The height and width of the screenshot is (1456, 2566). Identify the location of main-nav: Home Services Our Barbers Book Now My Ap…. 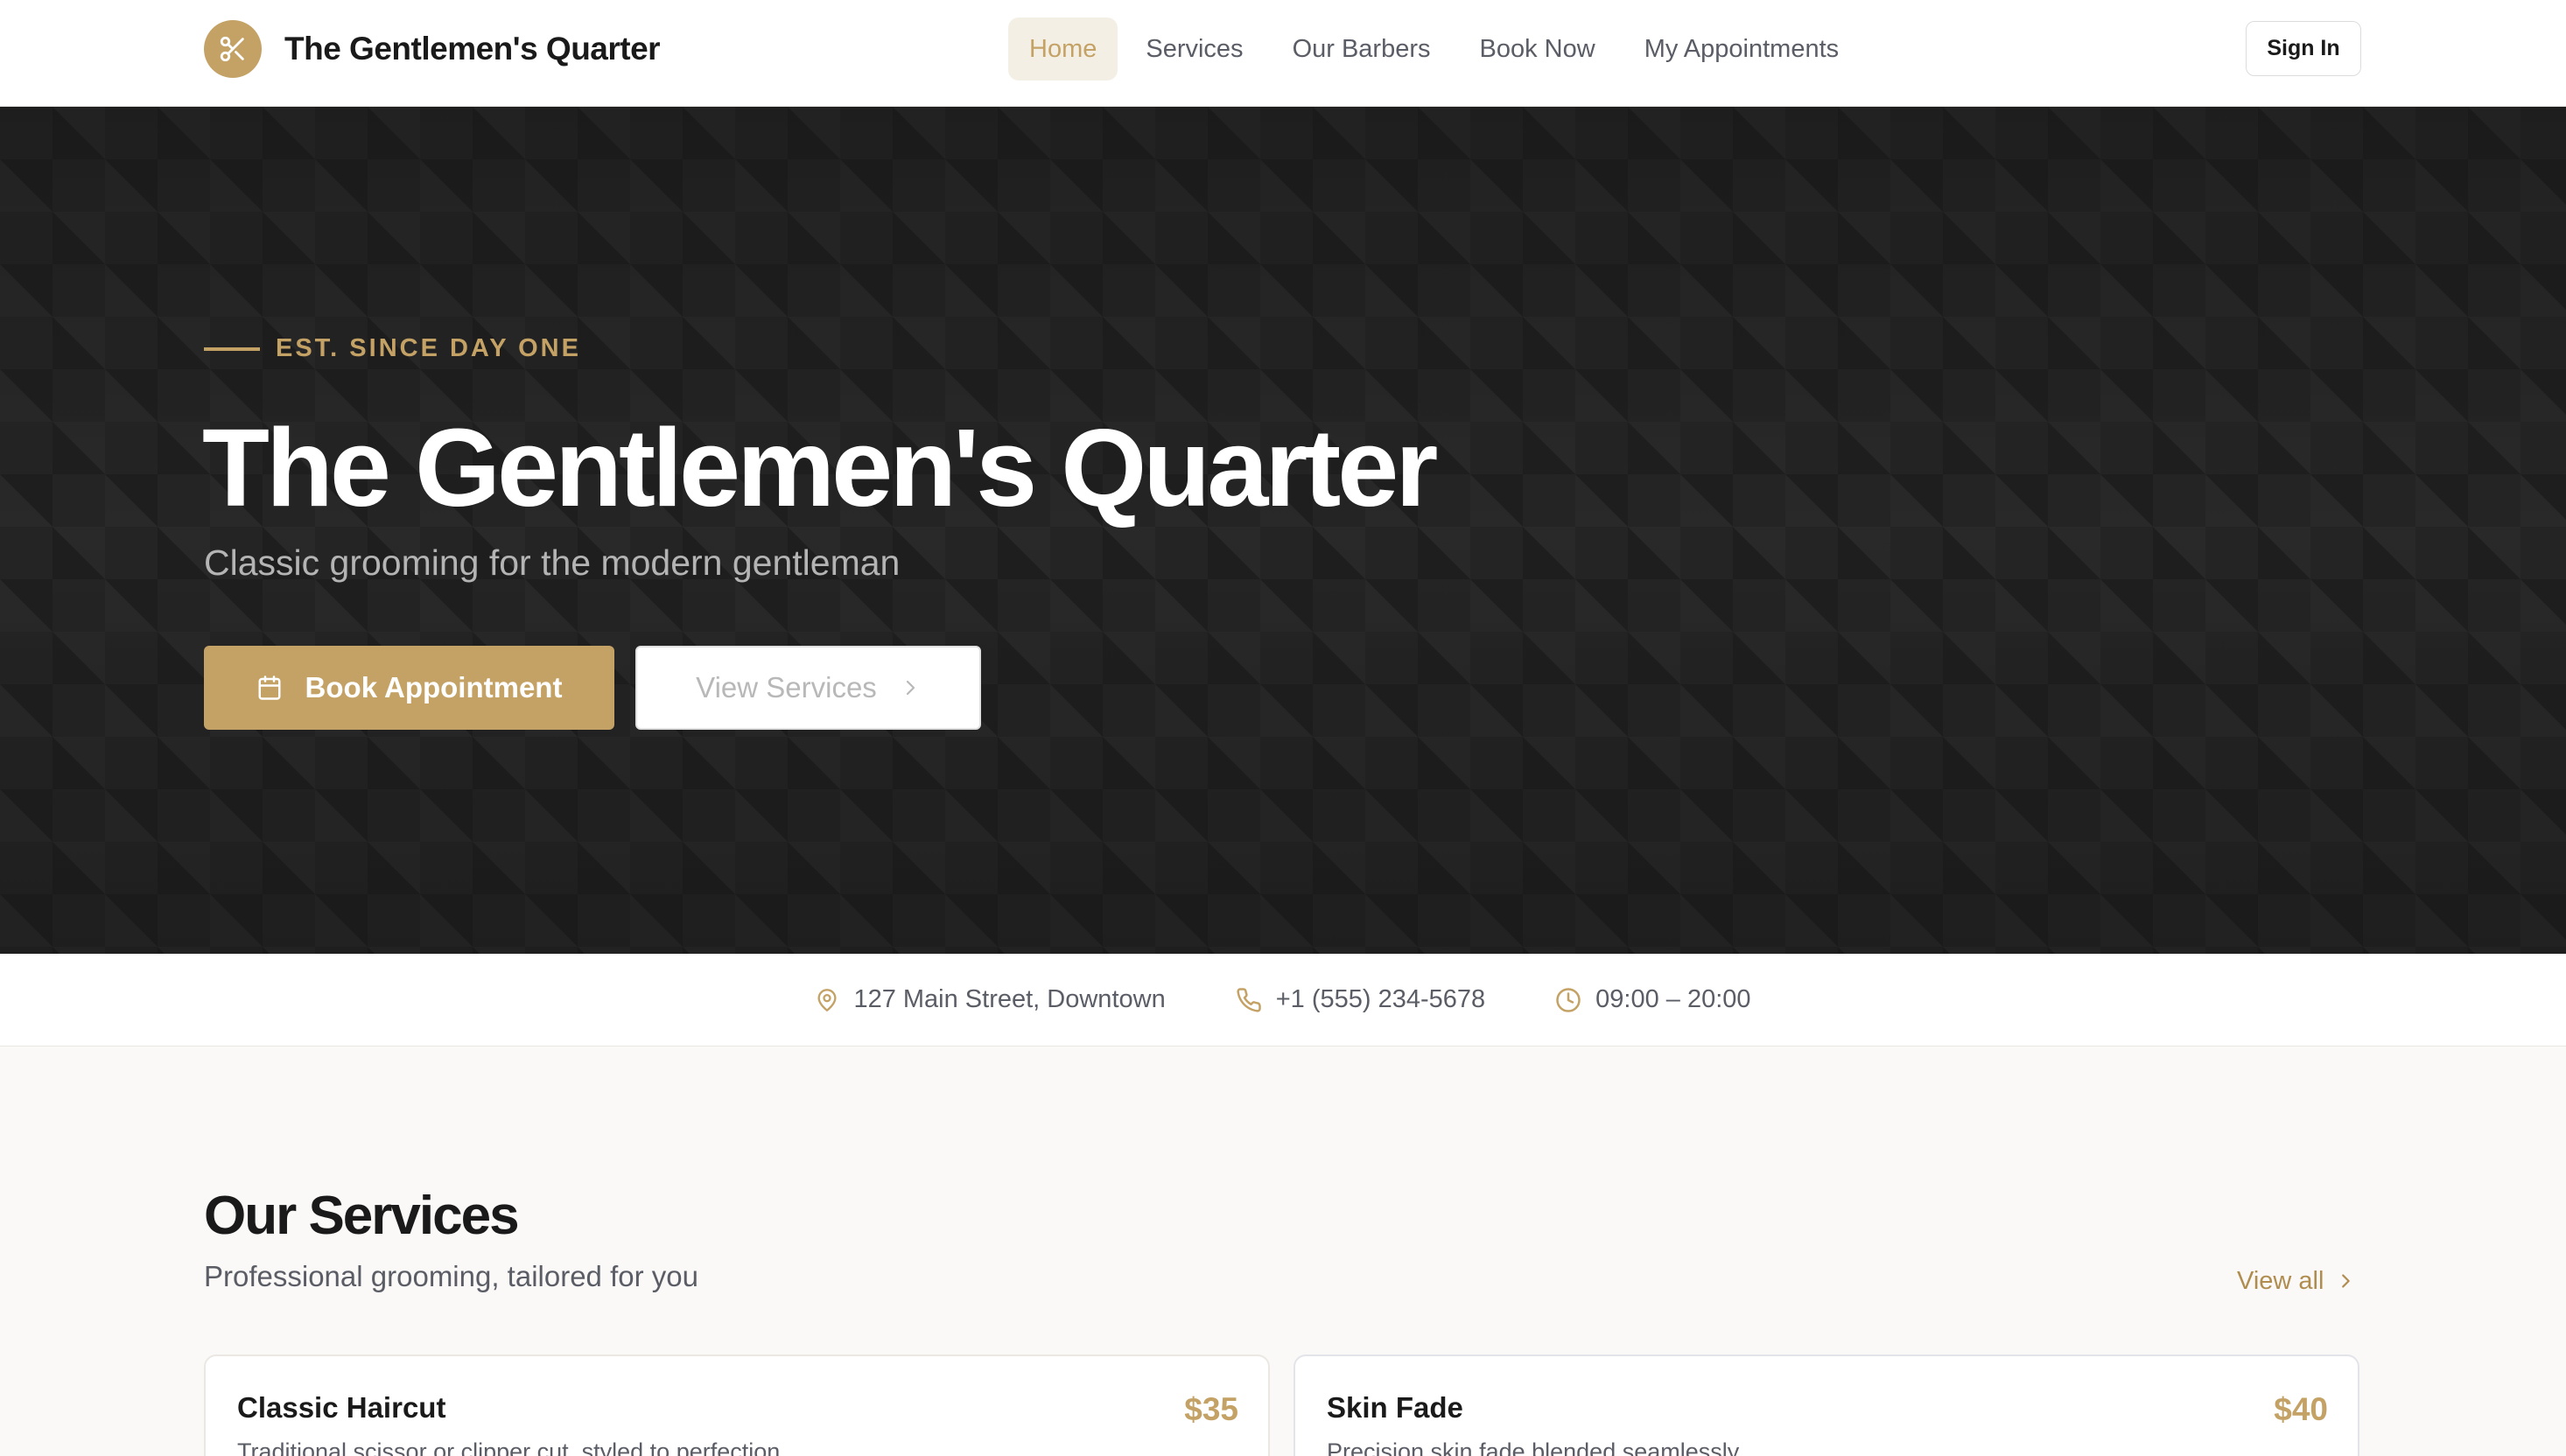
(1437, 49).